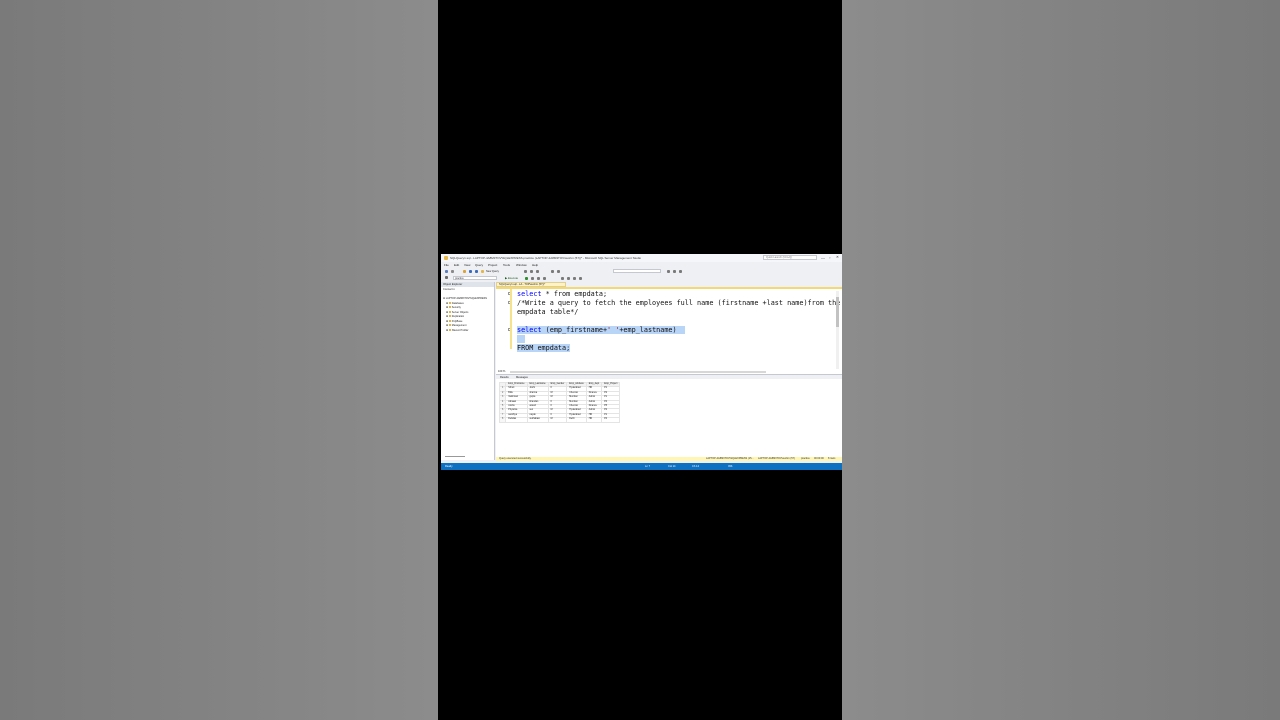 Image resolution: width=1280 pixels, height=720 pixels. I want to click on menu-help: Help, so click(535, 265).